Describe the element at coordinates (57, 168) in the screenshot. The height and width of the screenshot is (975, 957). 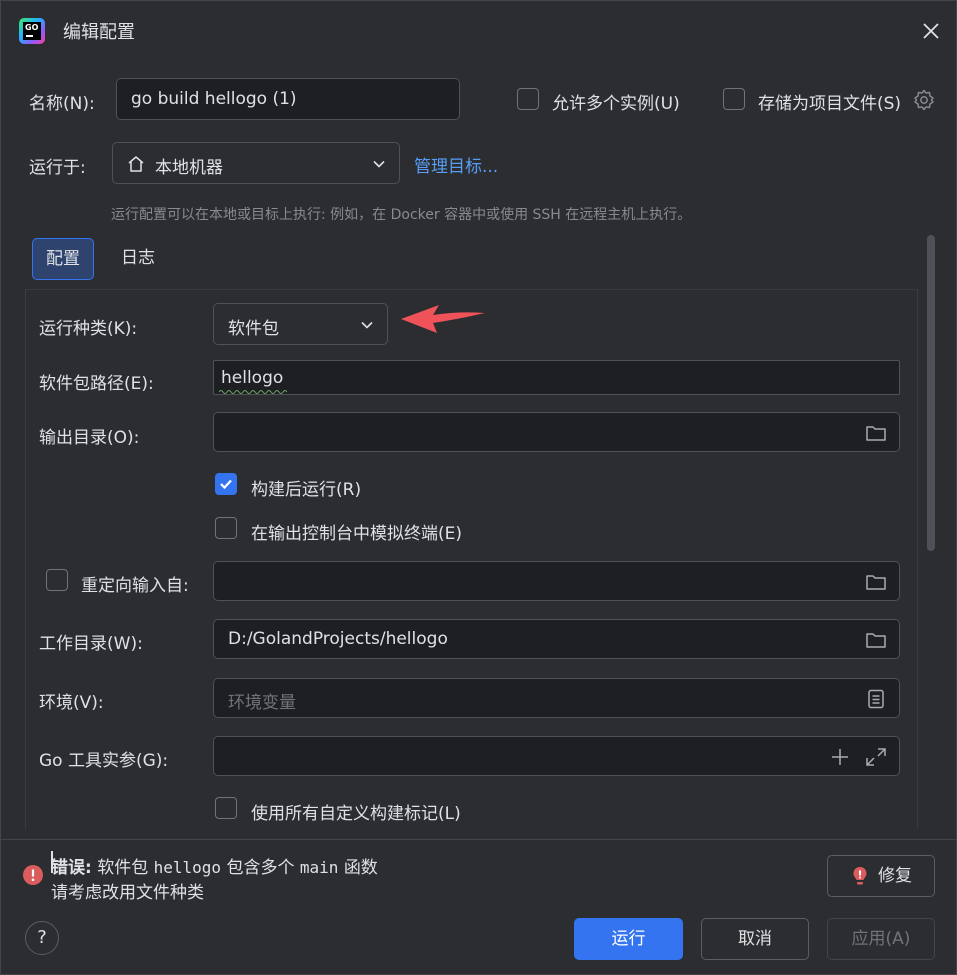
I see `run-on-label: 运行于:` at that location.